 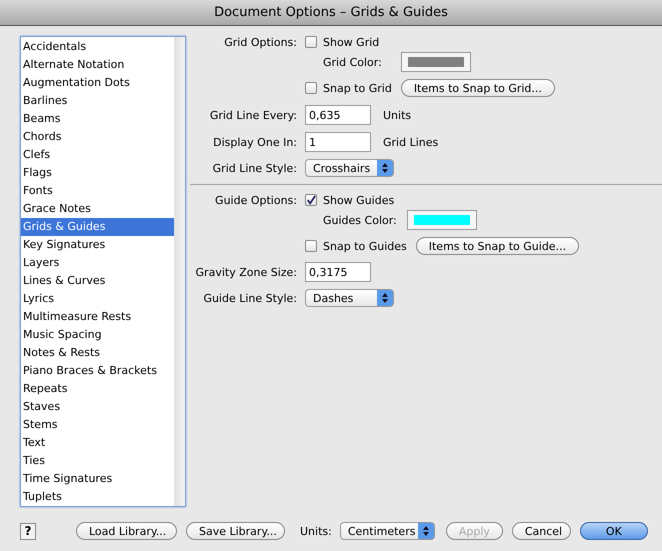 What do you see at coordinates (252, 115) in the screenshot?
I see `field-label: Grid Line Every:` at bounding box center [252, 115].